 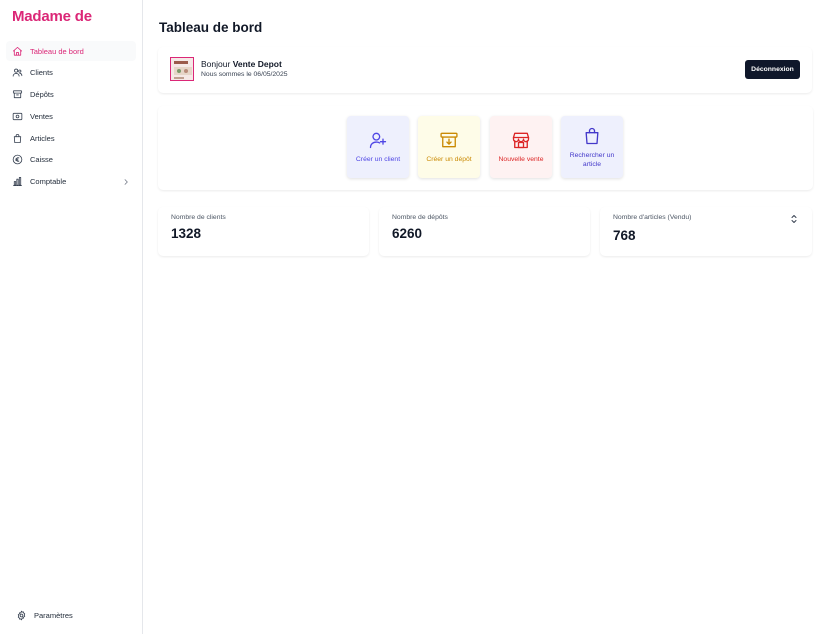 What do you see at coordinates (42, 138) in the screenshot?
I see `sidebar-item-label: Articles` at bounding box center [42, 138].